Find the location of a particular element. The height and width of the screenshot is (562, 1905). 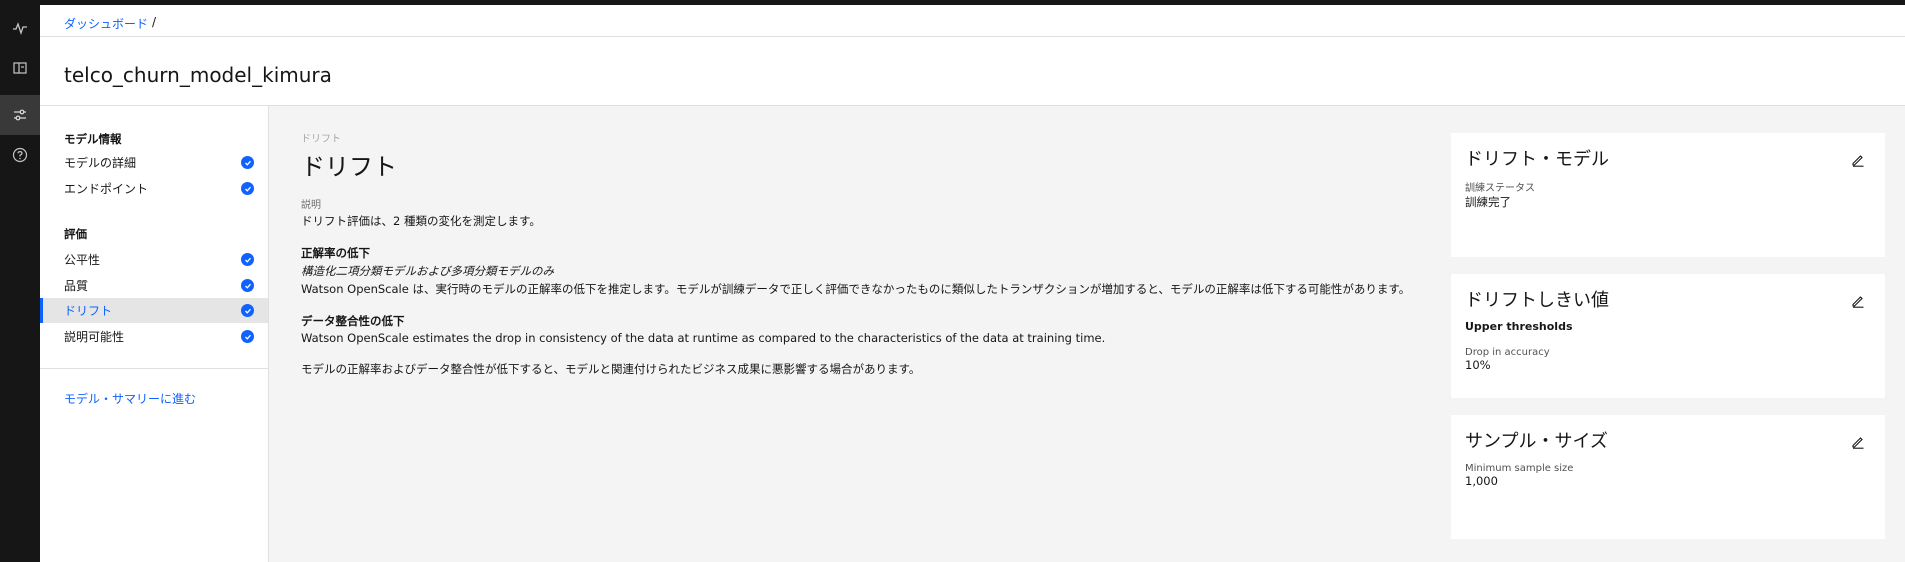

rail-activity-button is located at coordinates (20, 28).